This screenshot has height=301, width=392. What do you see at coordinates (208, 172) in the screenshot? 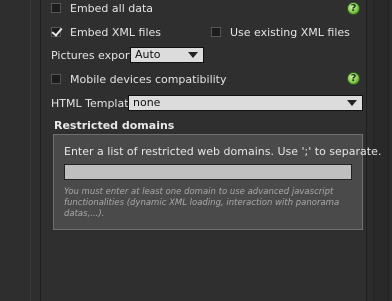
I see `restricted-domains-input` at bounding box center [208, 172].